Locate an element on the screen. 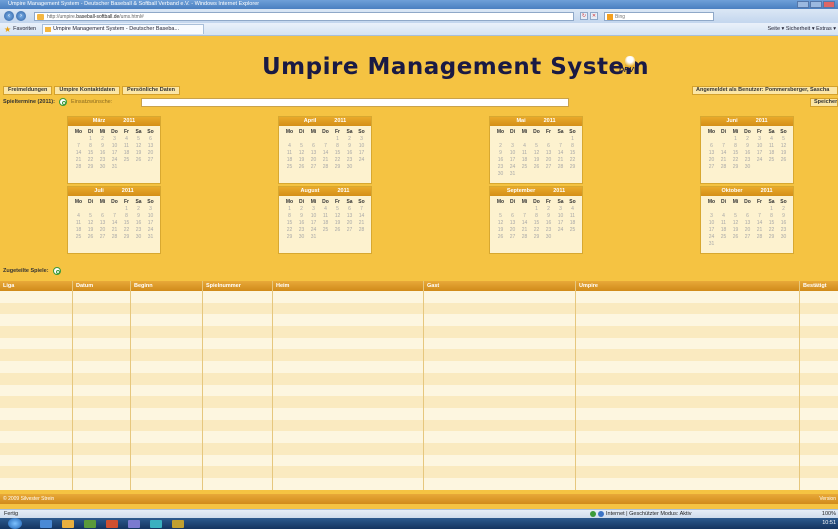 Image resolution: width=838 pixels, height=529 pixels. ie-taskbar-icon is located at coordinates (46, 524).